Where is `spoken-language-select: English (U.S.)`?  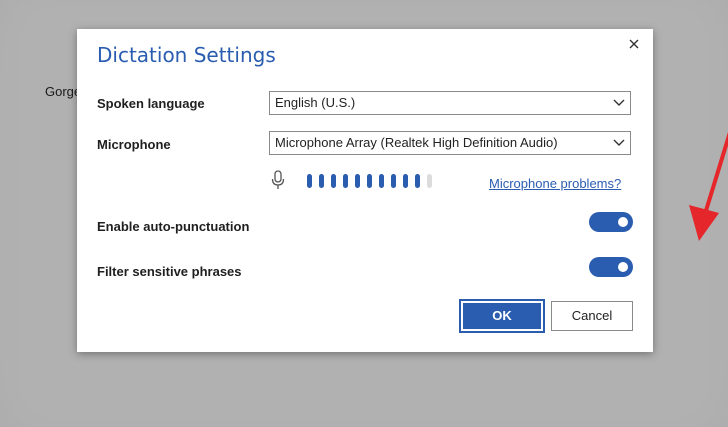
spoken-language-select: English (U.S.) is located at coordinates (450, 103).